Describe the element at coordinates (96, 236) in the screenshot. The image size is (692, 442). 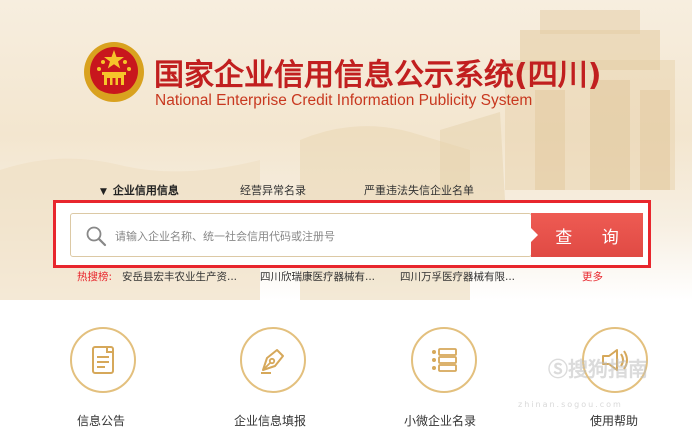
I see `search-icon` at that location.